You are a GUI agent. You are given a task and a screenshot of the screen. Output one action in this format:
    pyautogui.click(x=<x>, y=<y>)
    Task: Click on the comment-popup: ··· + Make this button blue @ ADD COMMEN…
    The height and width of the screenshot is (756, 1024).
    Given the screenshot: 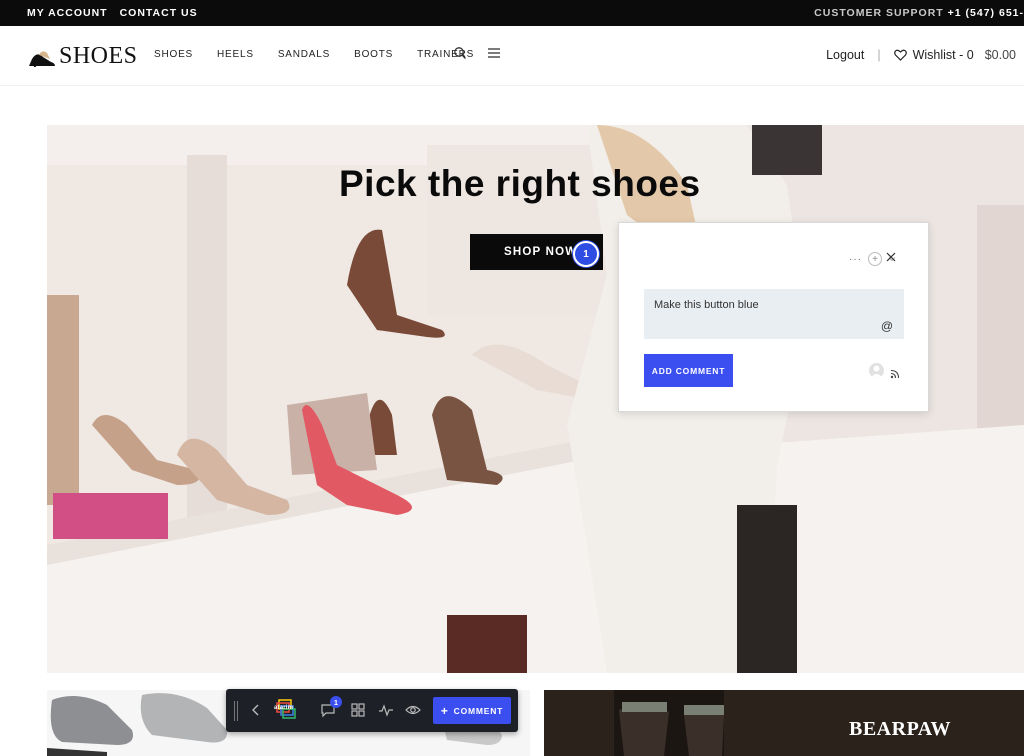 What is the action you would take?
    pyautogui.click(x=773, y=317)
    